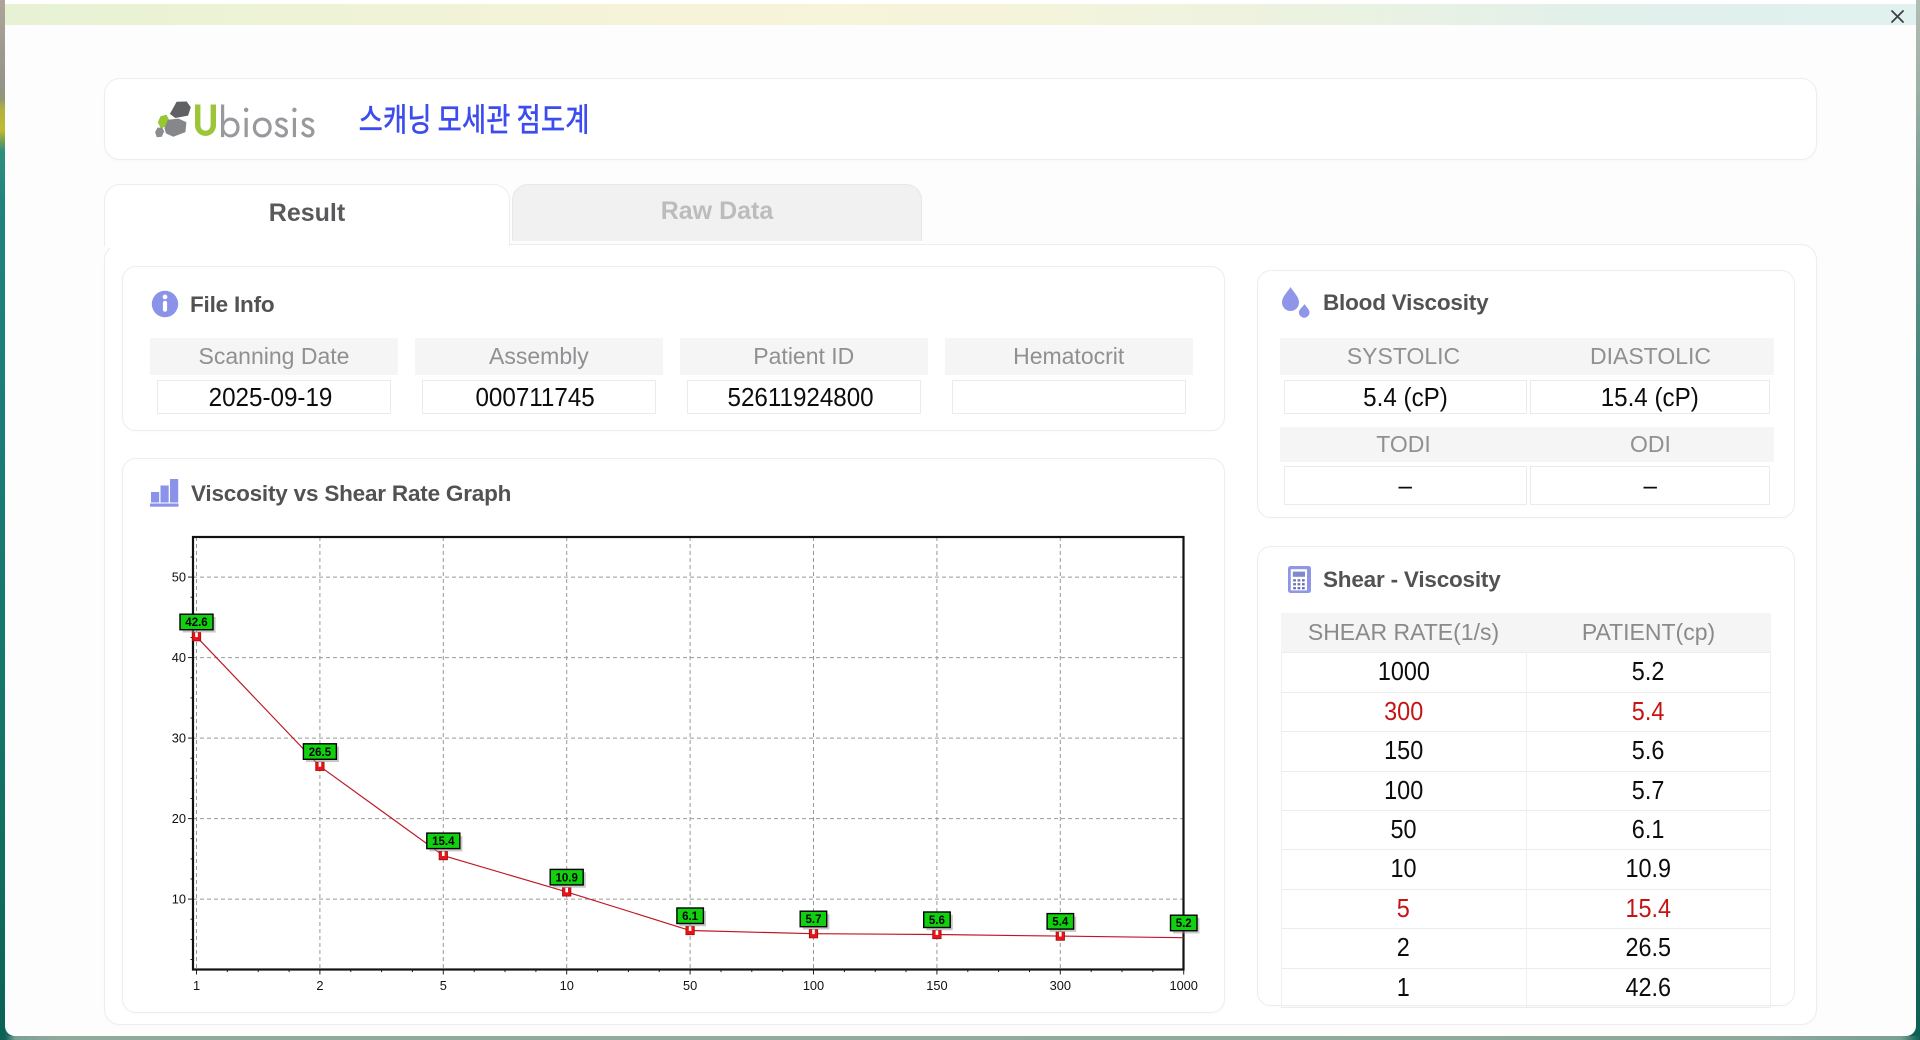  What do you see at coordinates (443, 985) in the screenshot?
I see `svg-text: 5` at bounding box center [443, 985].